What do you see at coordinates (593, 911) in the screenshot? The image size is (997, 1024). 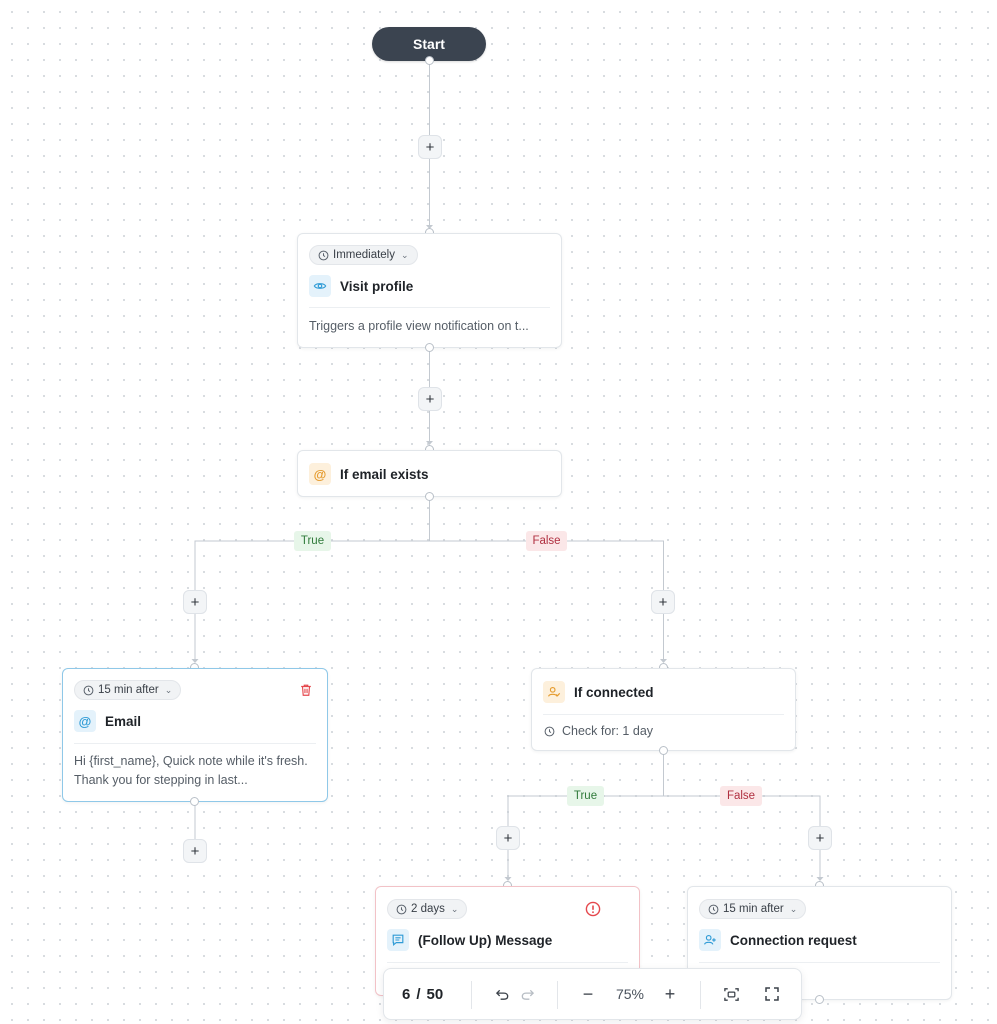 I see `warning-icon` at bounding box center [593, 911].